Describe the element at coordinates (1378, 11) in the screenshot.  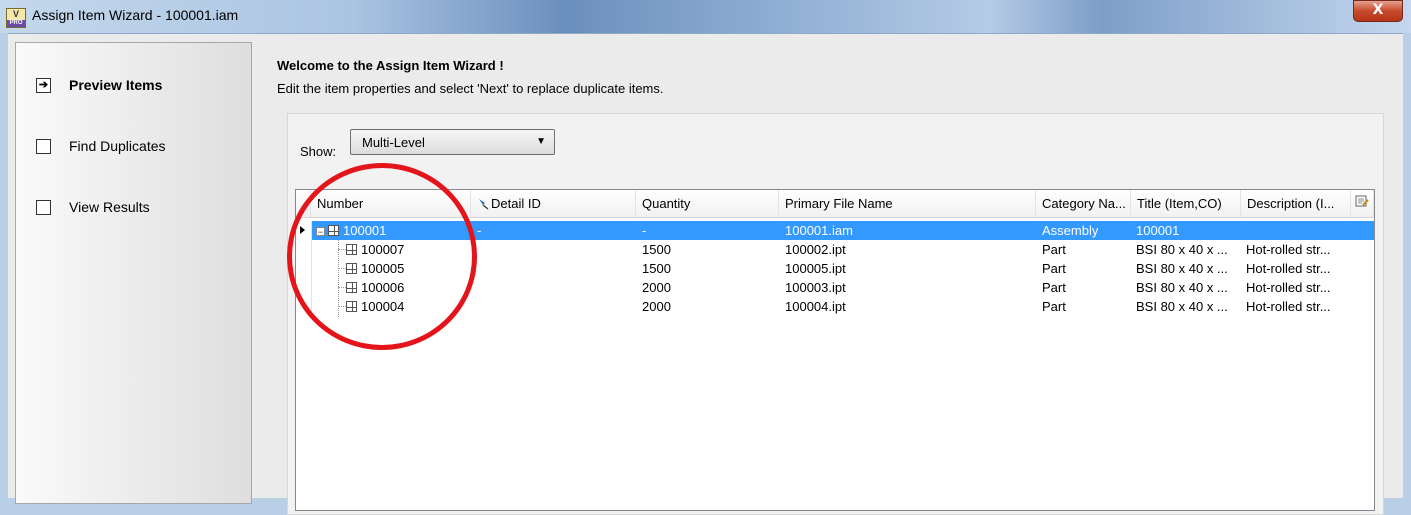
I see `close-button: X` at that location.